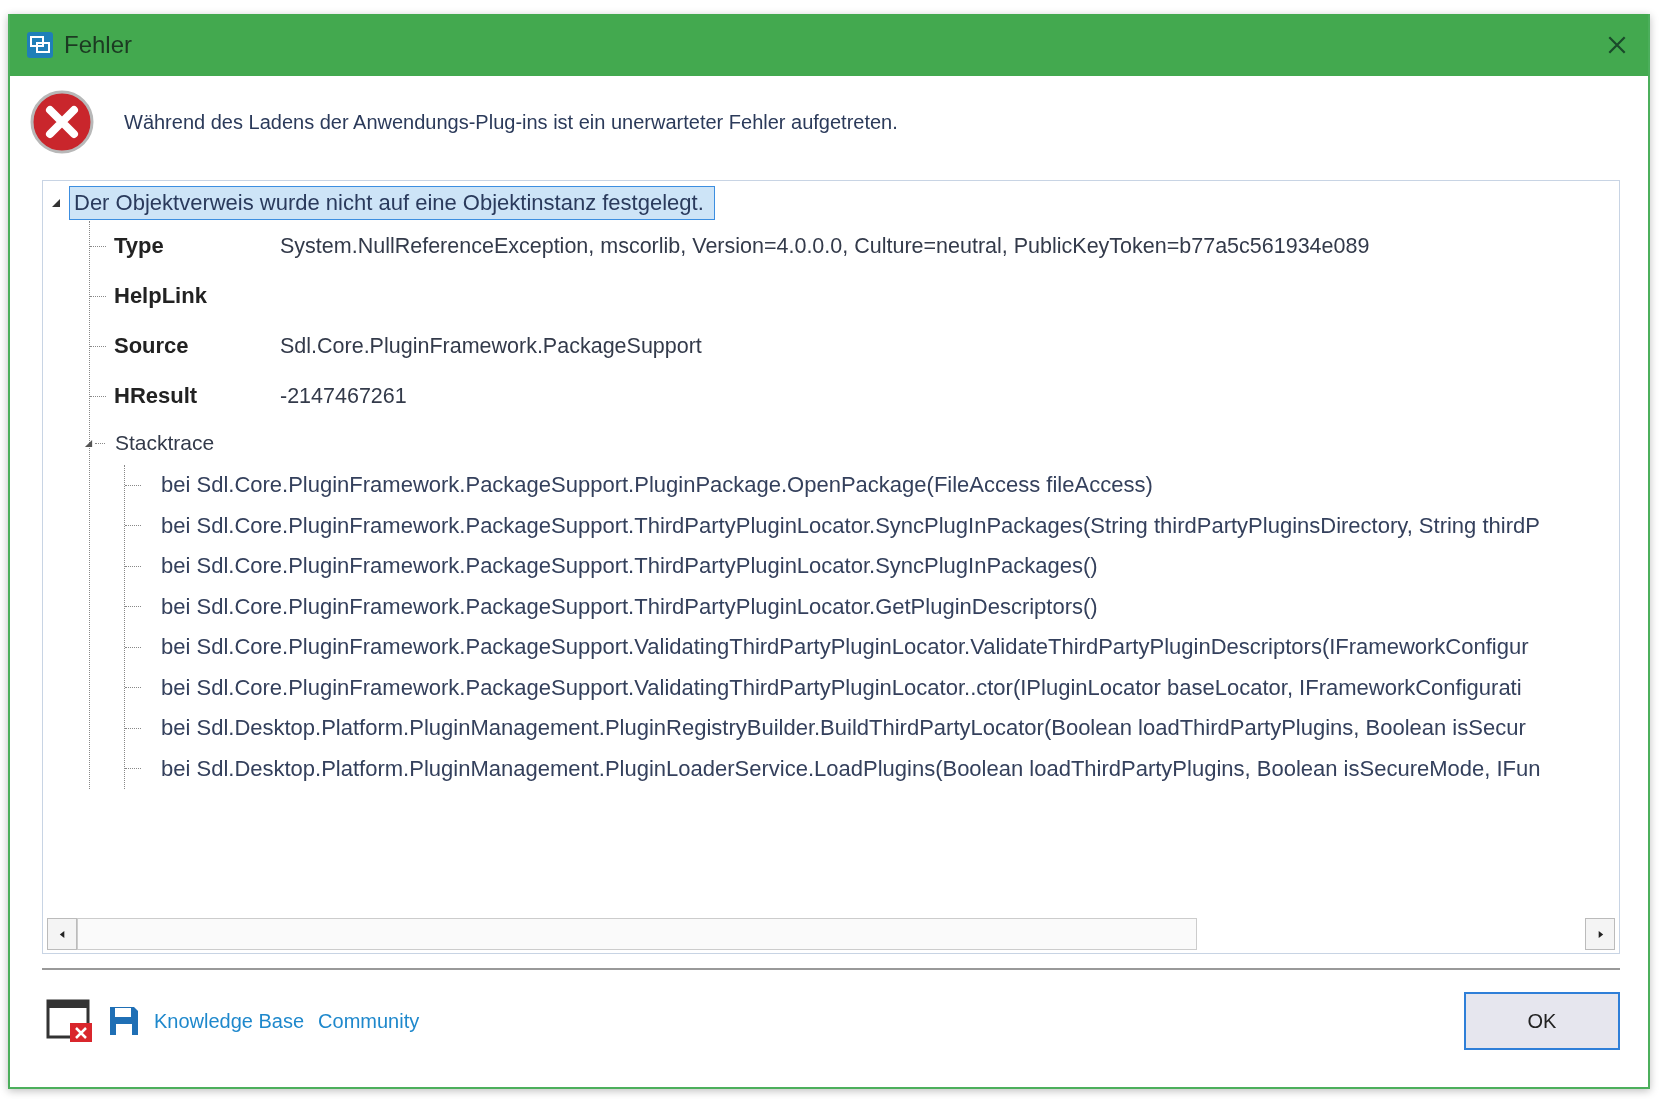 This screenshot has height=1099, width=1660. I want to click on stack-line: bei Sdl.Core.PluginFramework.PackageSupport.ValidatingThirdPartyPluginLocator.ValidateThirdPartyPluginDescriptors(IFrameworkConfigur, so click(845, 647).